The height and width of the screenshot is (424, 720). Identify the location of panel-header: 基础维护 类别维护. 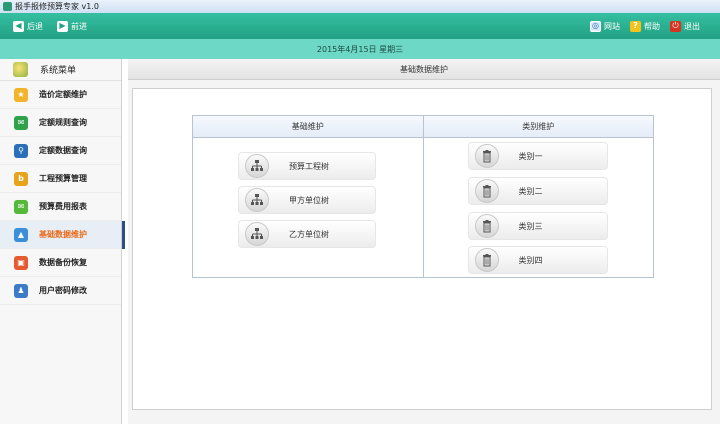
(423, 127).